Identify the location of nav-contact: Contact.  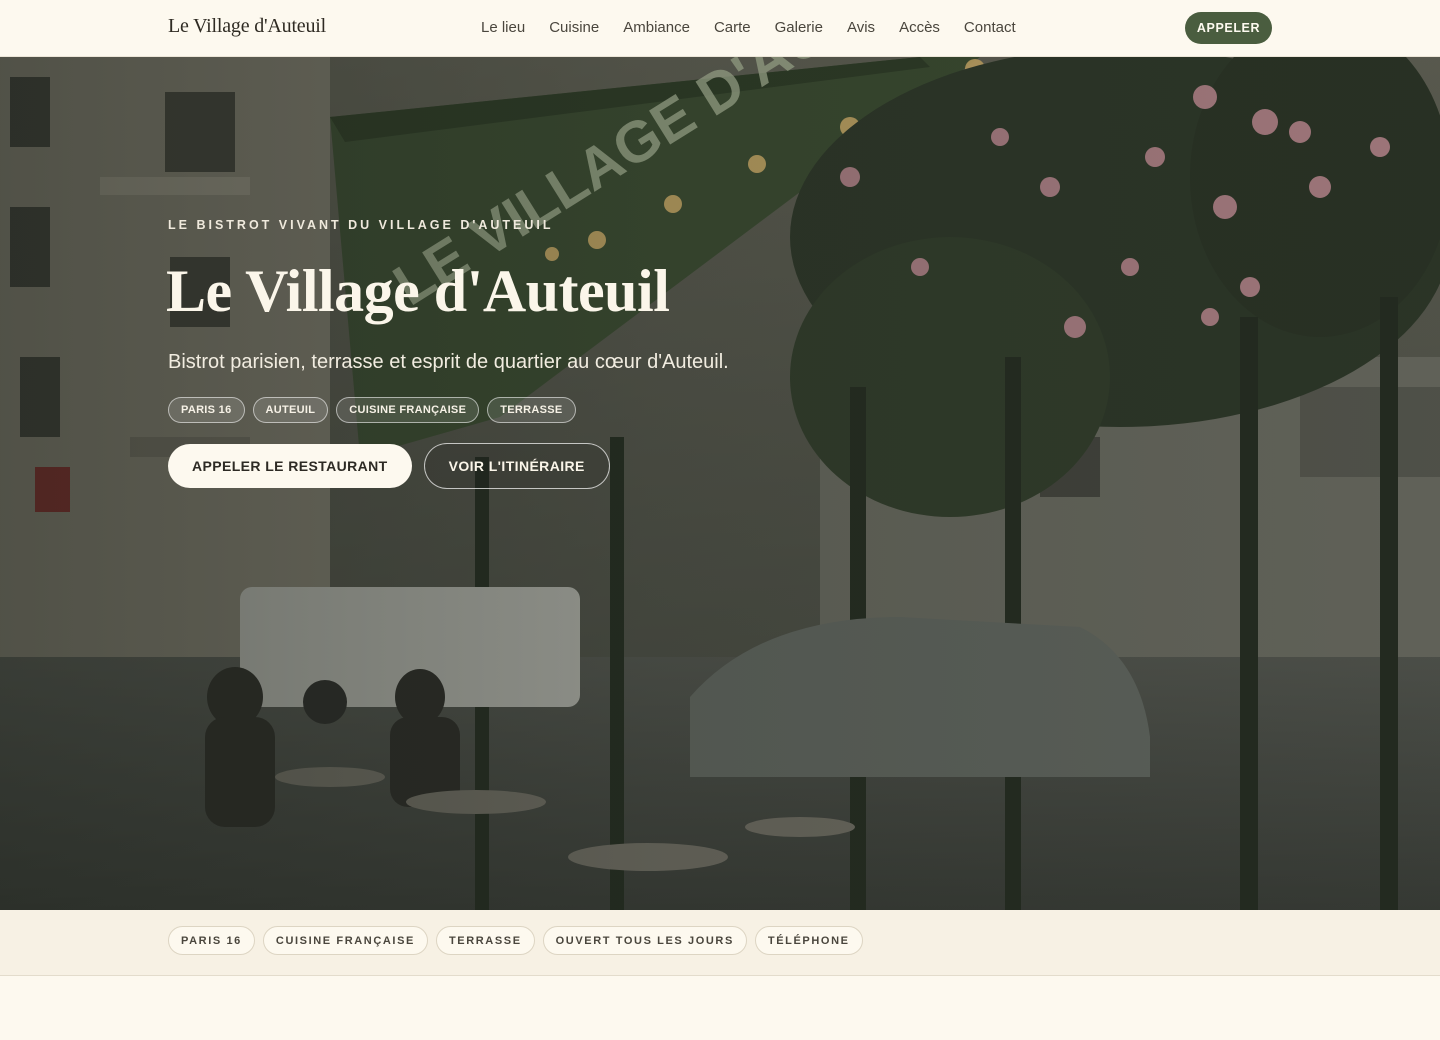
(990, 28).